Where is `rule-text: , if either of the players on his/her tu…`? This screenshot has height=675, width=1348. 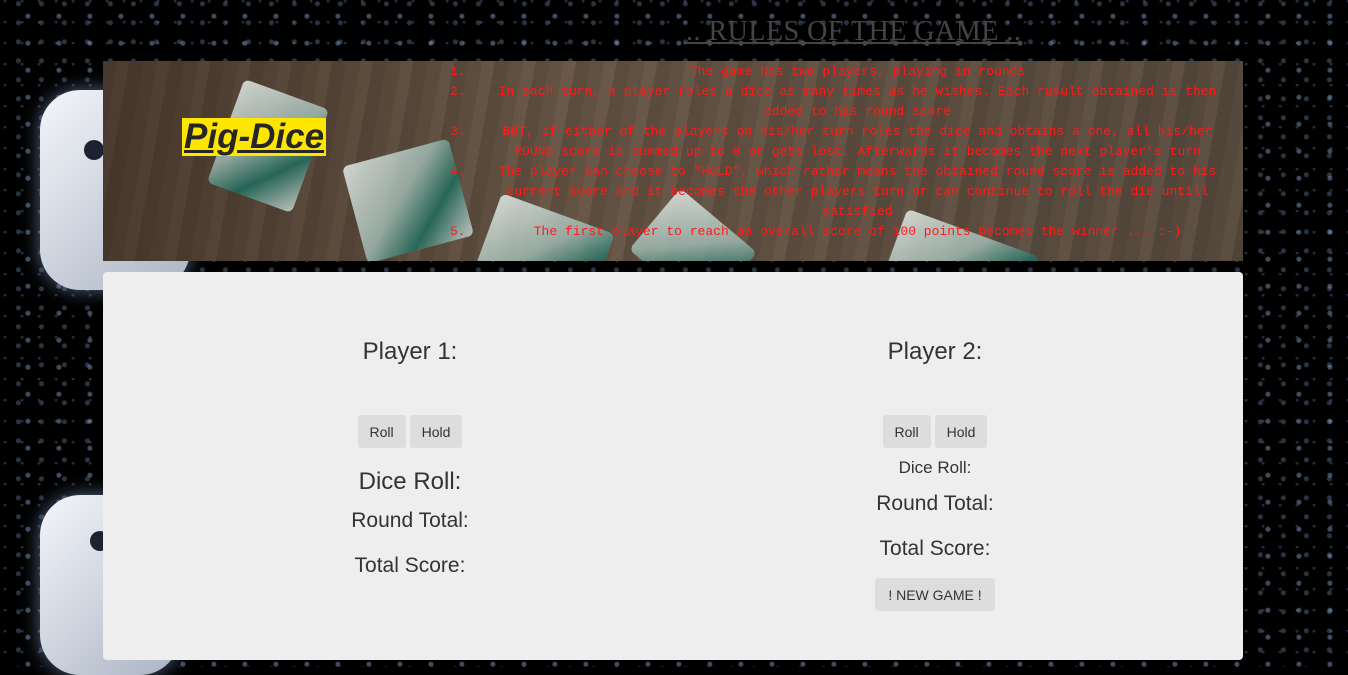 rule-text: , if either of the players on his/her tu… is located at coordinates (863, 141).